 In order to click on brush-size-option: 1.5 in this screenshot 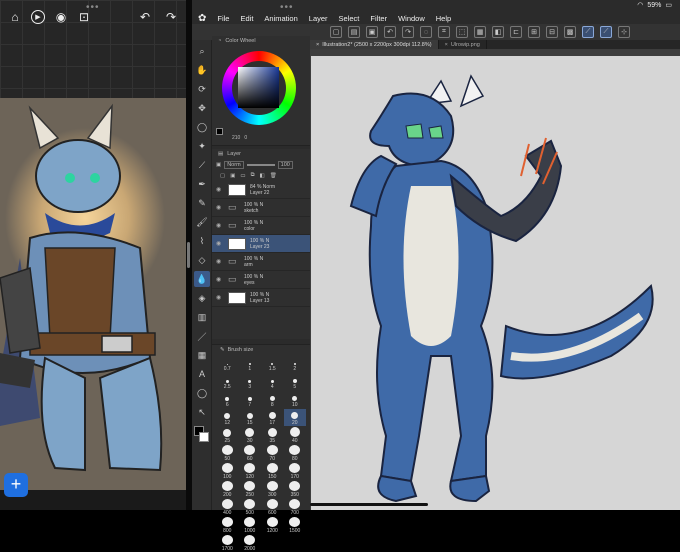, I will do `click(272, 363)`.